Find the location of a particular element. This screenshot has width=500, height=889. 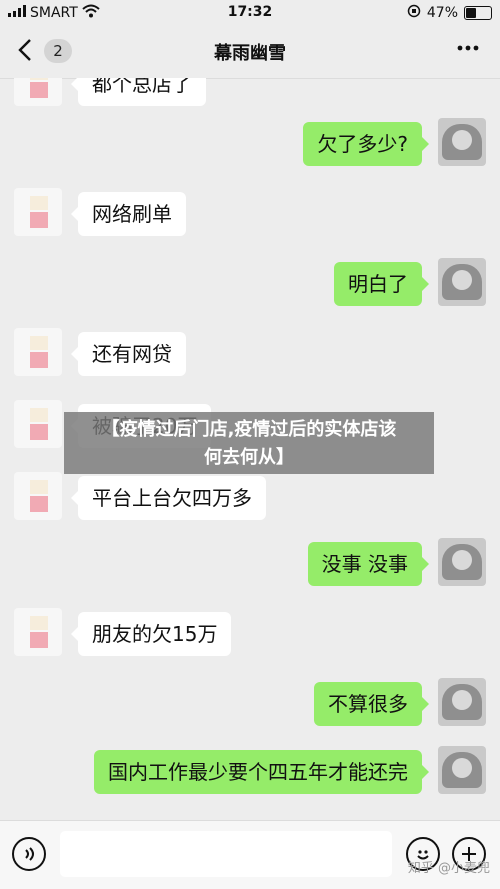

chat-title: 幕雨幽雪 is located at coordinates (250, 53).